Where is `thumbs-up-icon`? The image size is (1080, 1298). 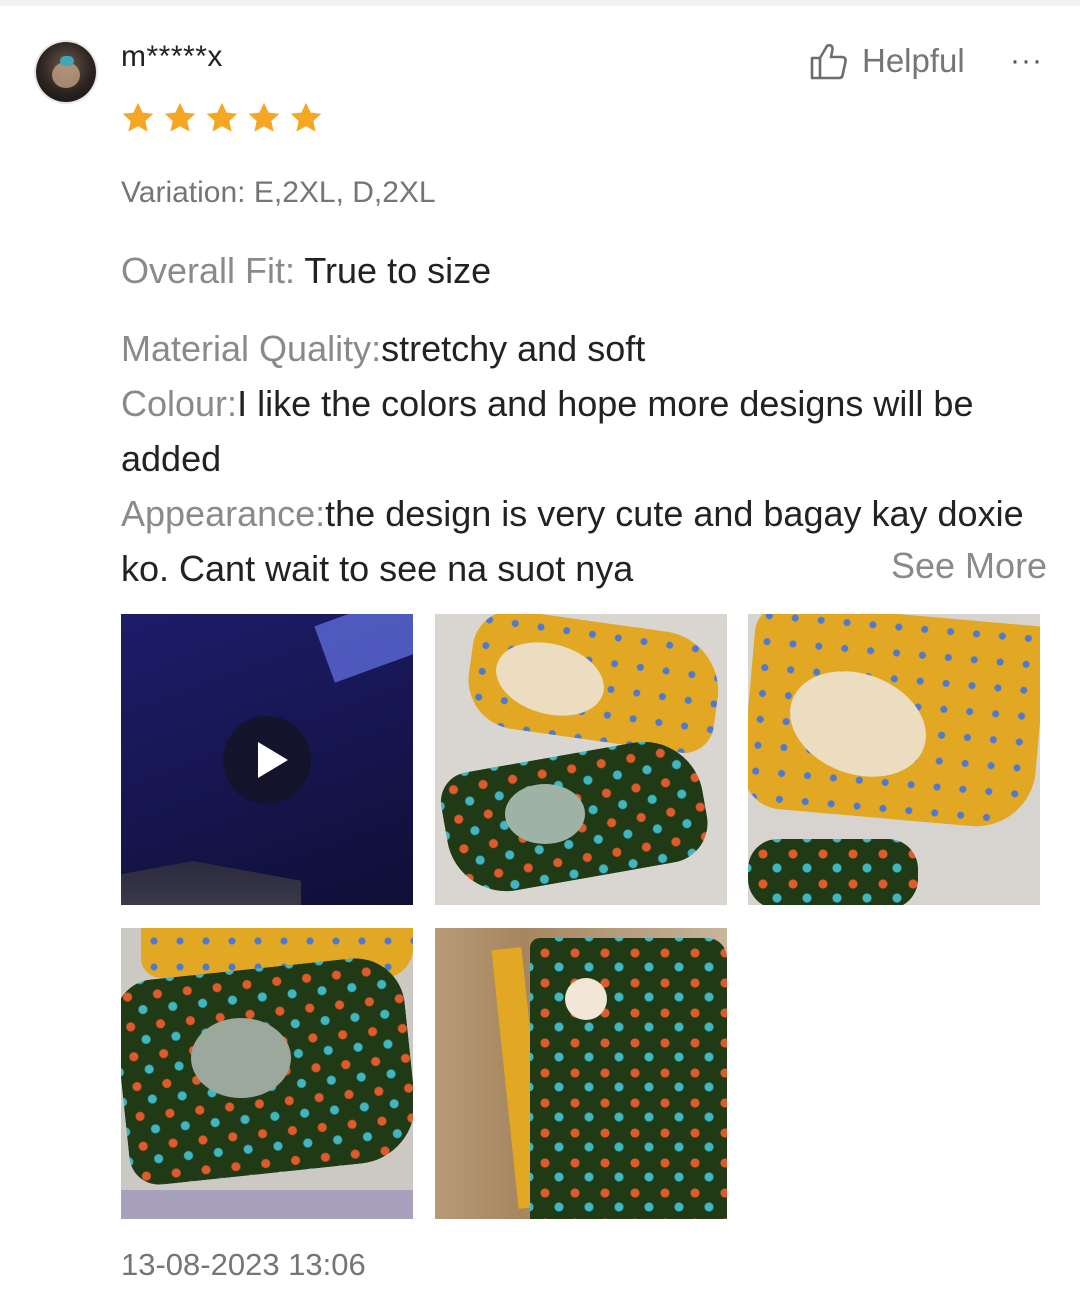
thumbs-up-icon is located at coordinates (828, 61).